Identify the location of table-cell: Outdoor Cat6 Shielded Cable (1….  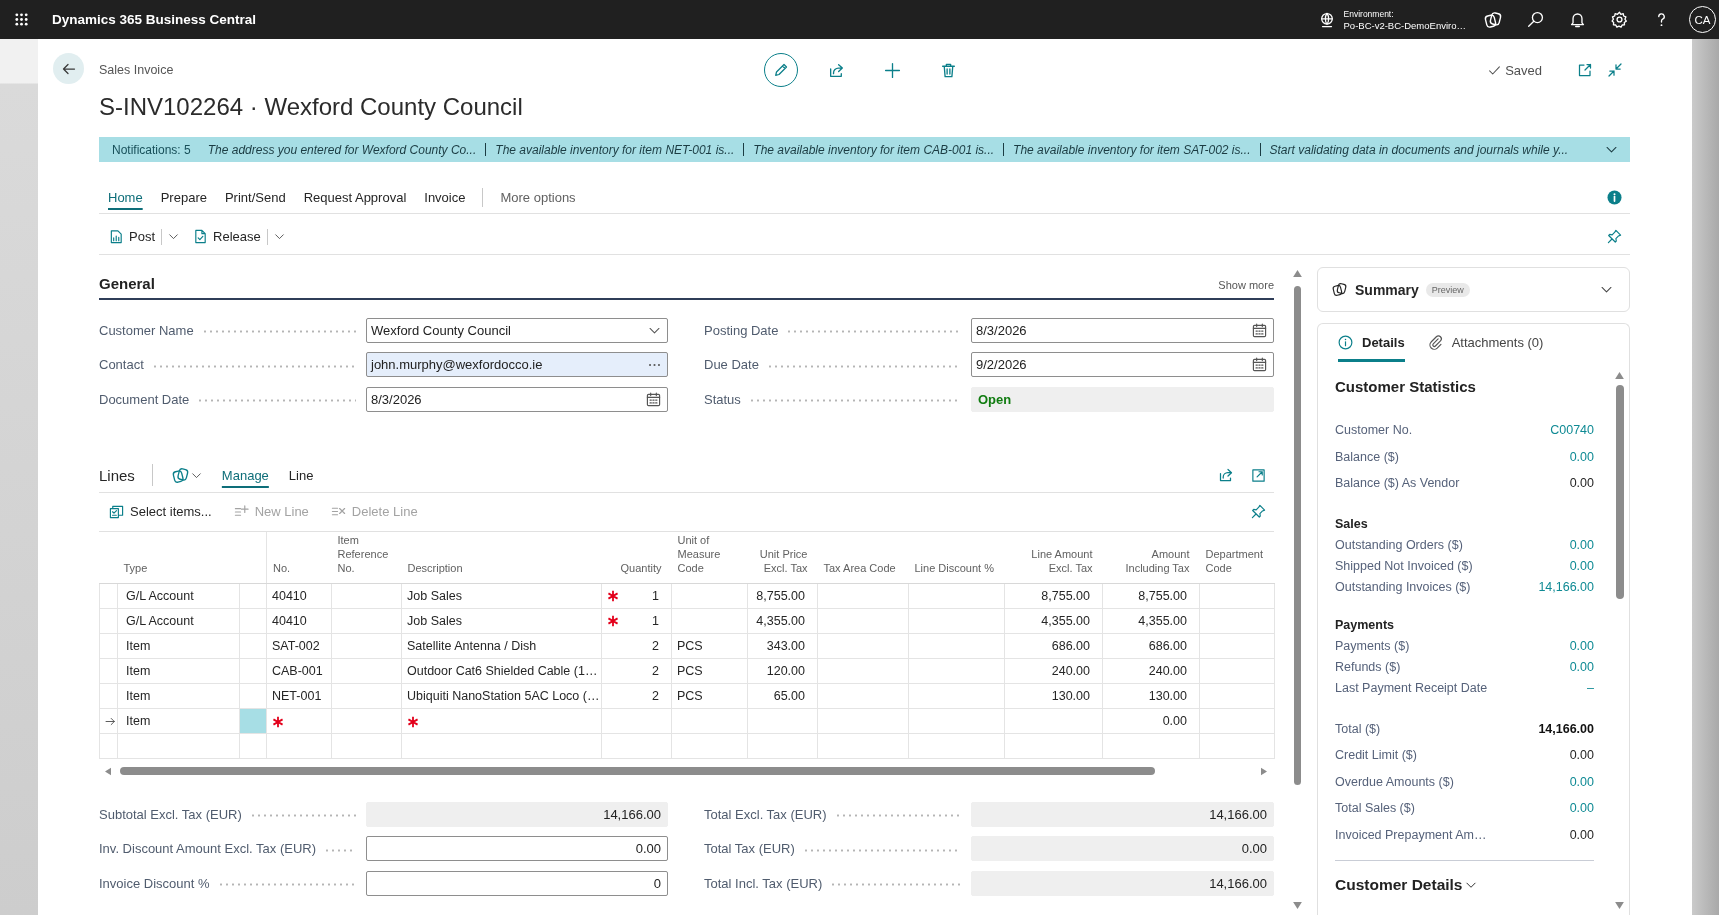
(501, 671).